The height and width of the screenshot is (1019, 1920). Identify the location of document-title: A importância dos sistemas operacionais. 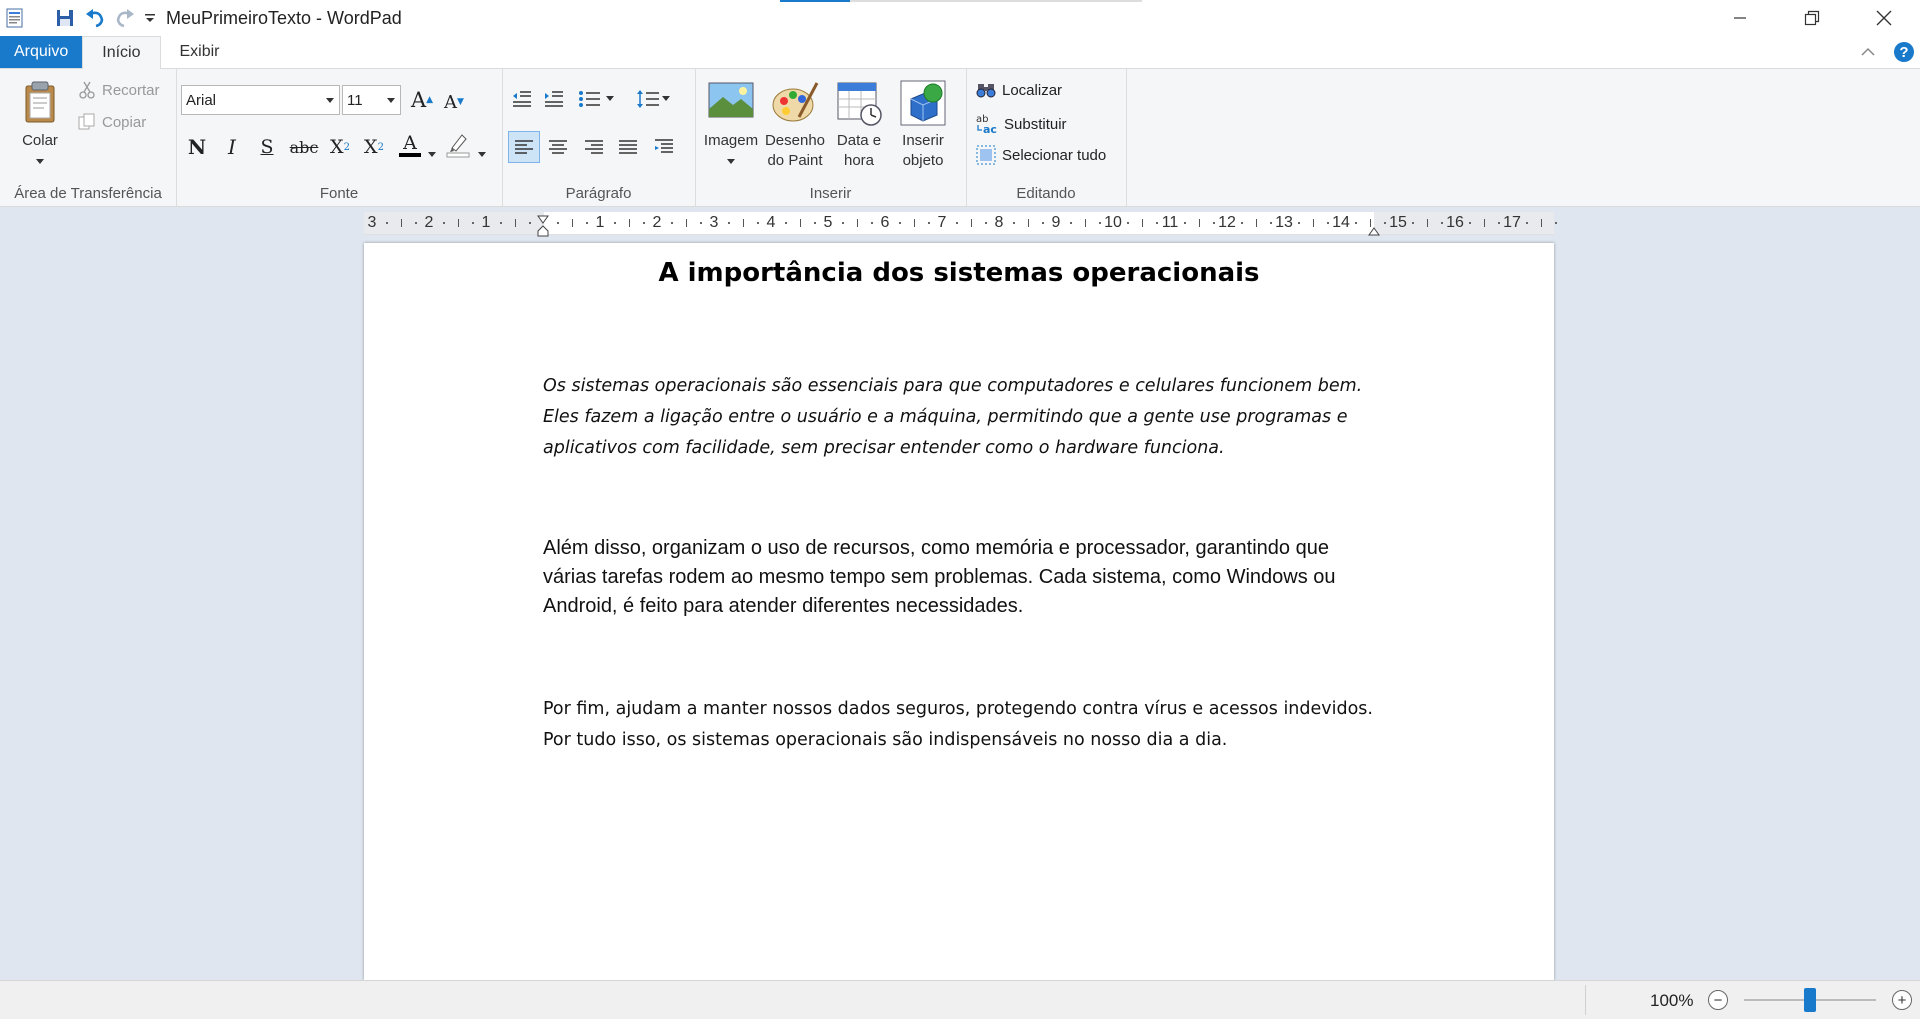
(959, 273).